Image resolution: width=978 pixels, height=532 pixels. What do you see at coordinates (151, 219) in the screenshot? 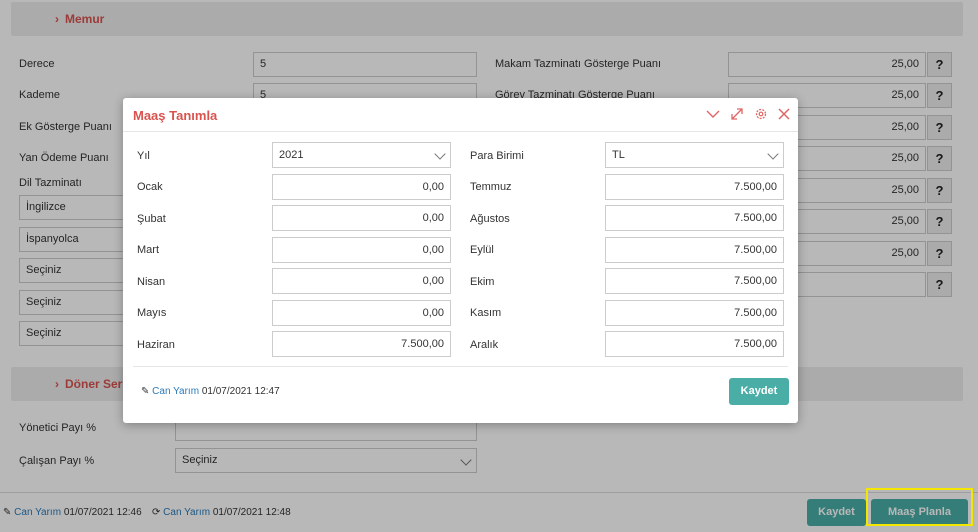
I see `month-label: Şubat` at bounding box center [151, 219].